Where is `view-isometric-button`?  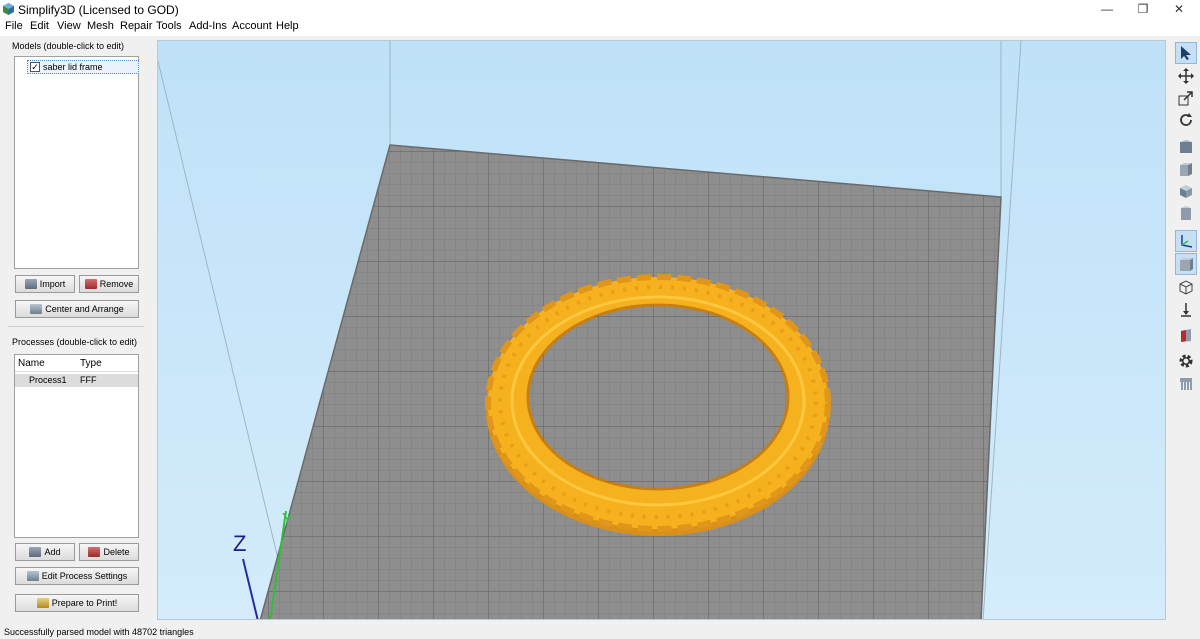
view-isometric-button is located at coordinates (1186, 147).